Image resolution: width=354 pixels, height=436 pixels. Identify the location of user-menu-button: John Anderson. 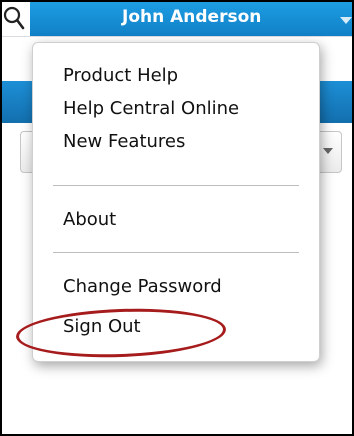
(191, 19).